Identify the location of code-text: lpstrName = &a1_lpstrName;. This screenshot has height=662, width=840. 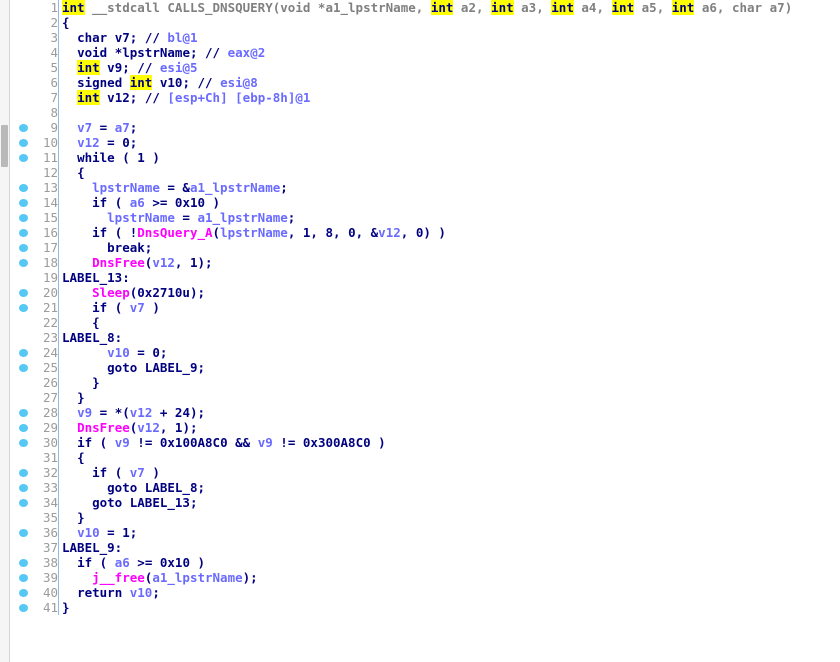
(449, 187).